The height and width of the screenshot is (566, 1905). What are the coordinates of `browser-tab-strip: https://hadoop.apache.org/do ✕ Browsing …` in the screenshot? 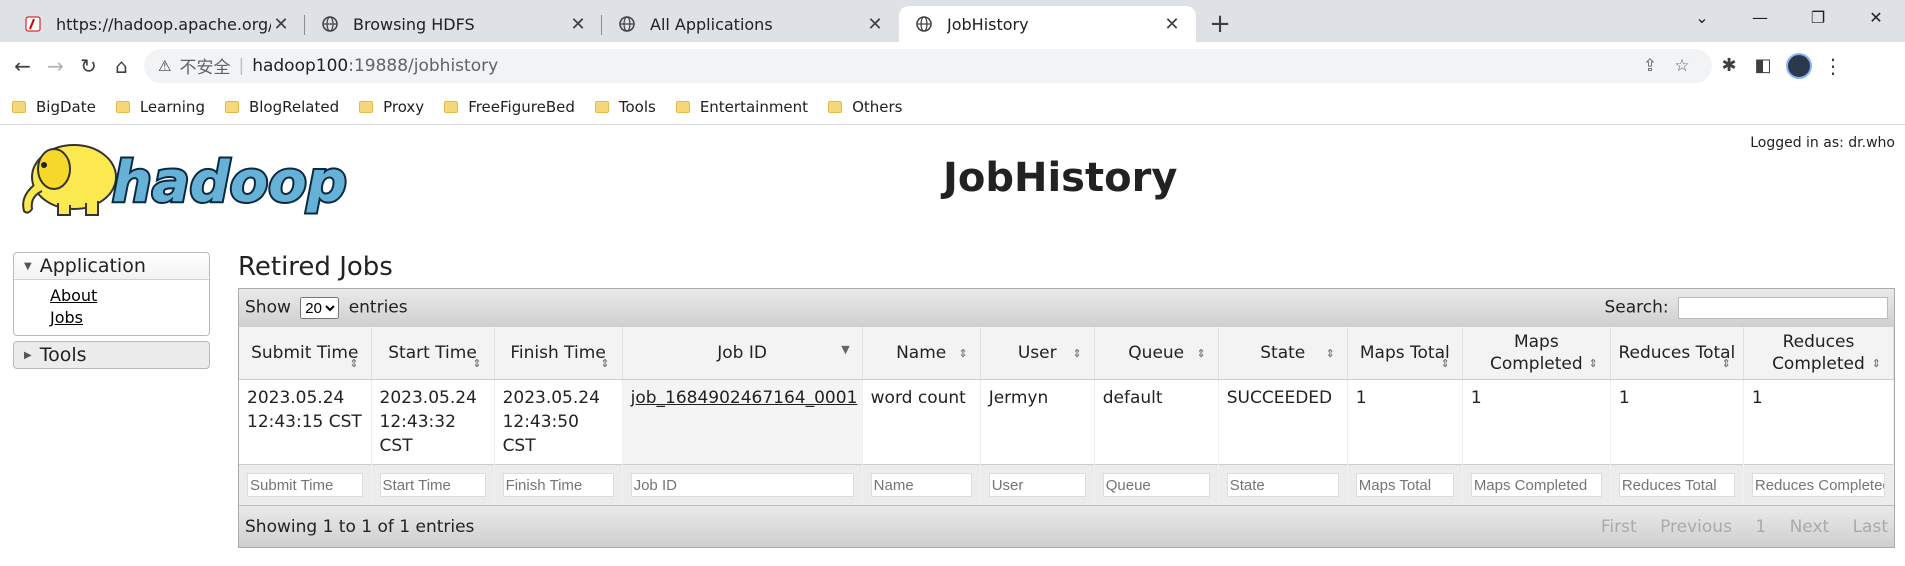 It's located at (952, 21).